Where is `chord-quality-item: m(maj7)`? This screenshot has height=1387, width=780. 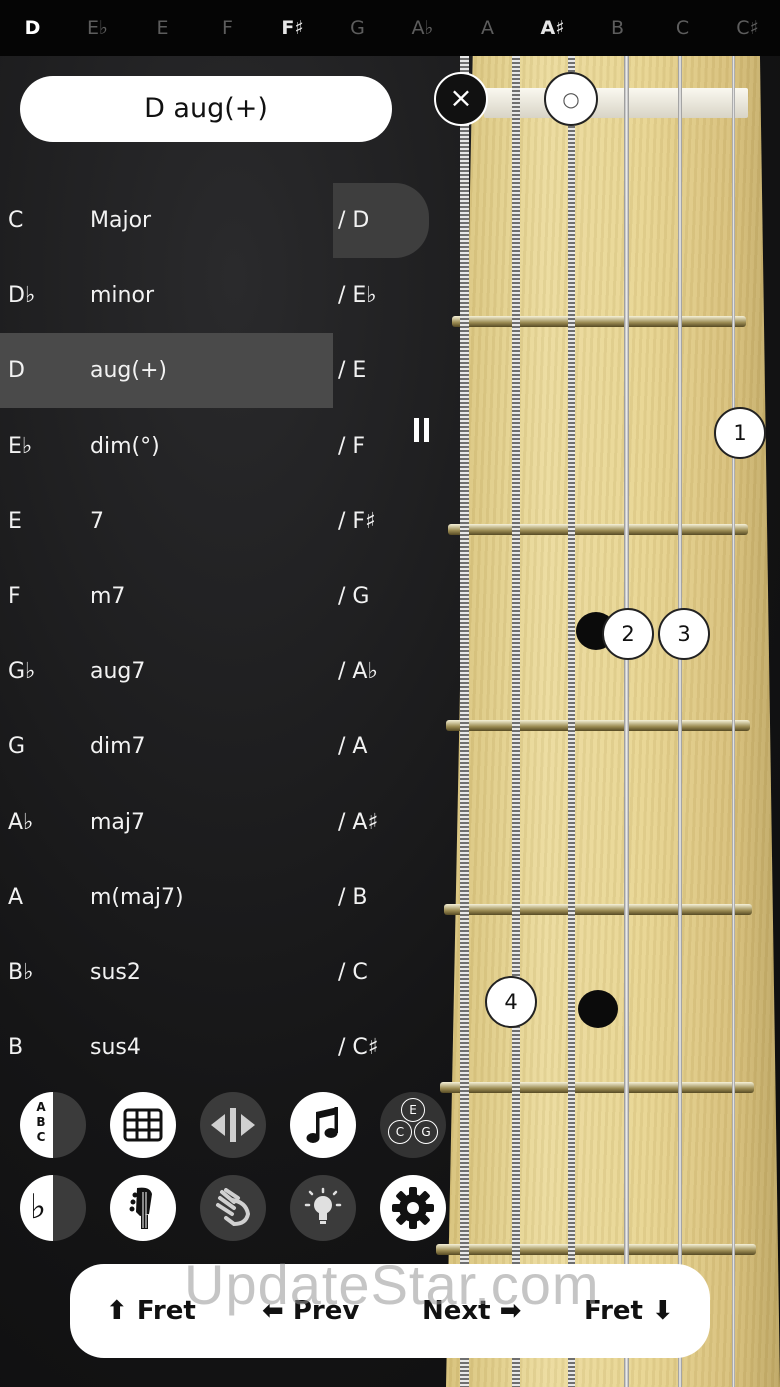
chord-quality-item: m(maj7) is located at coordinates (205, 897).